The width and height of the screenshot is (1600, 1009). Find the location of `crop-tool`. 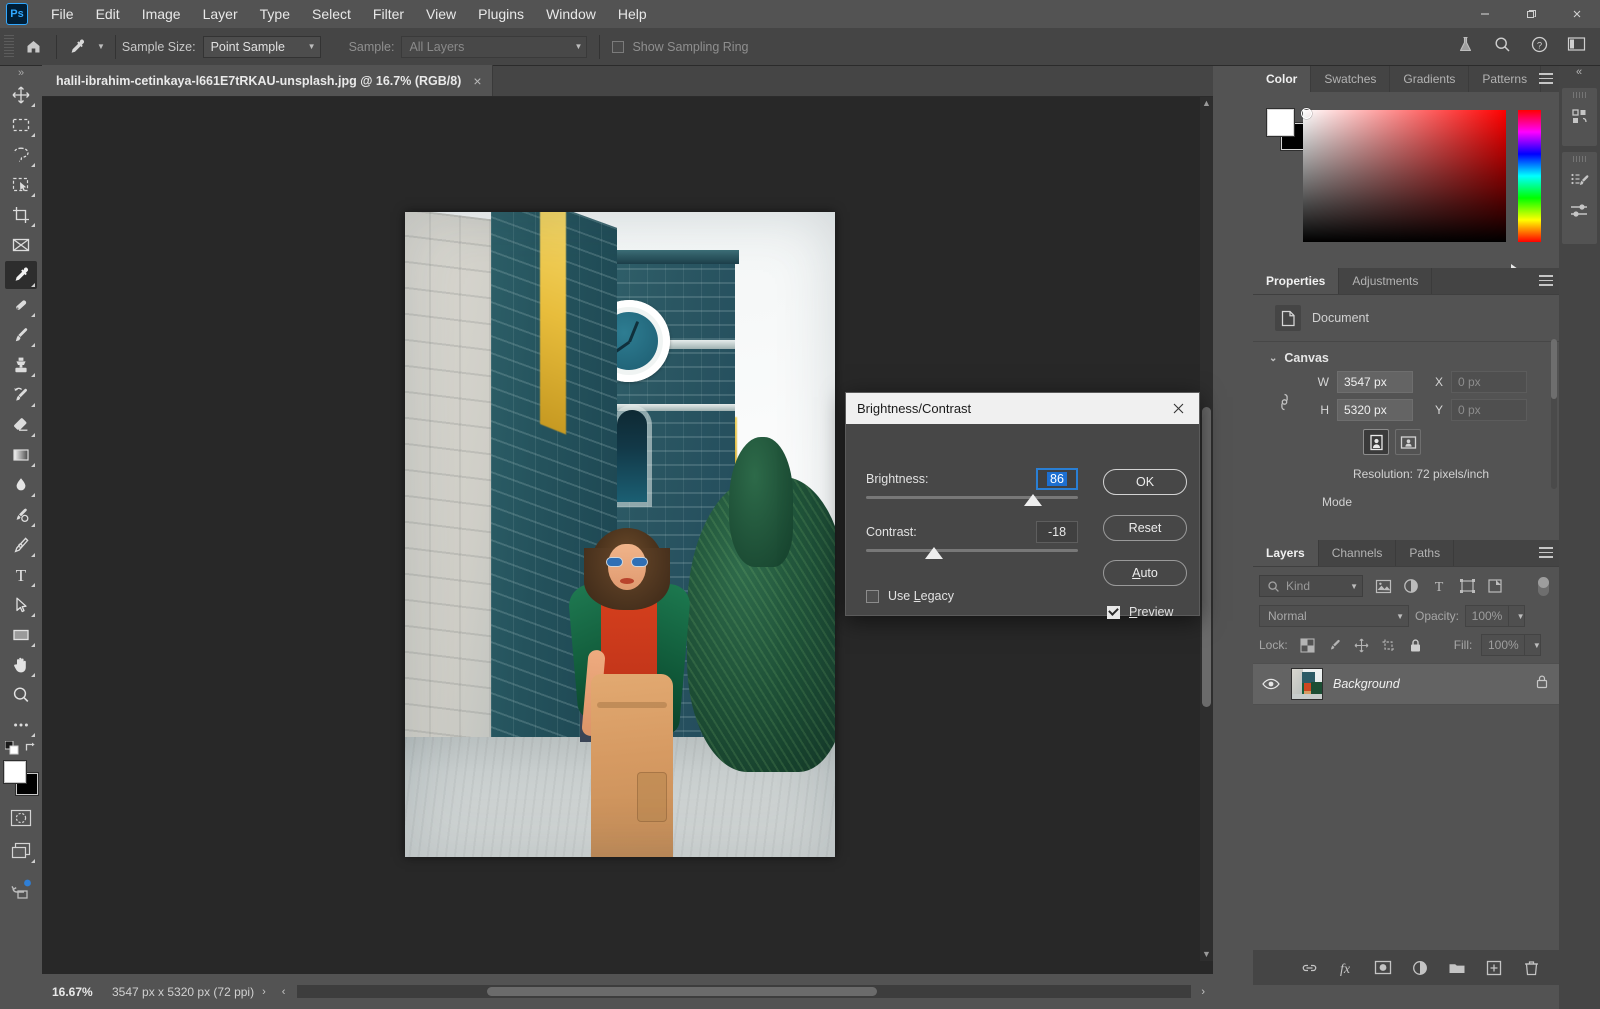

crop-tool is located at coordinates (21, 215).